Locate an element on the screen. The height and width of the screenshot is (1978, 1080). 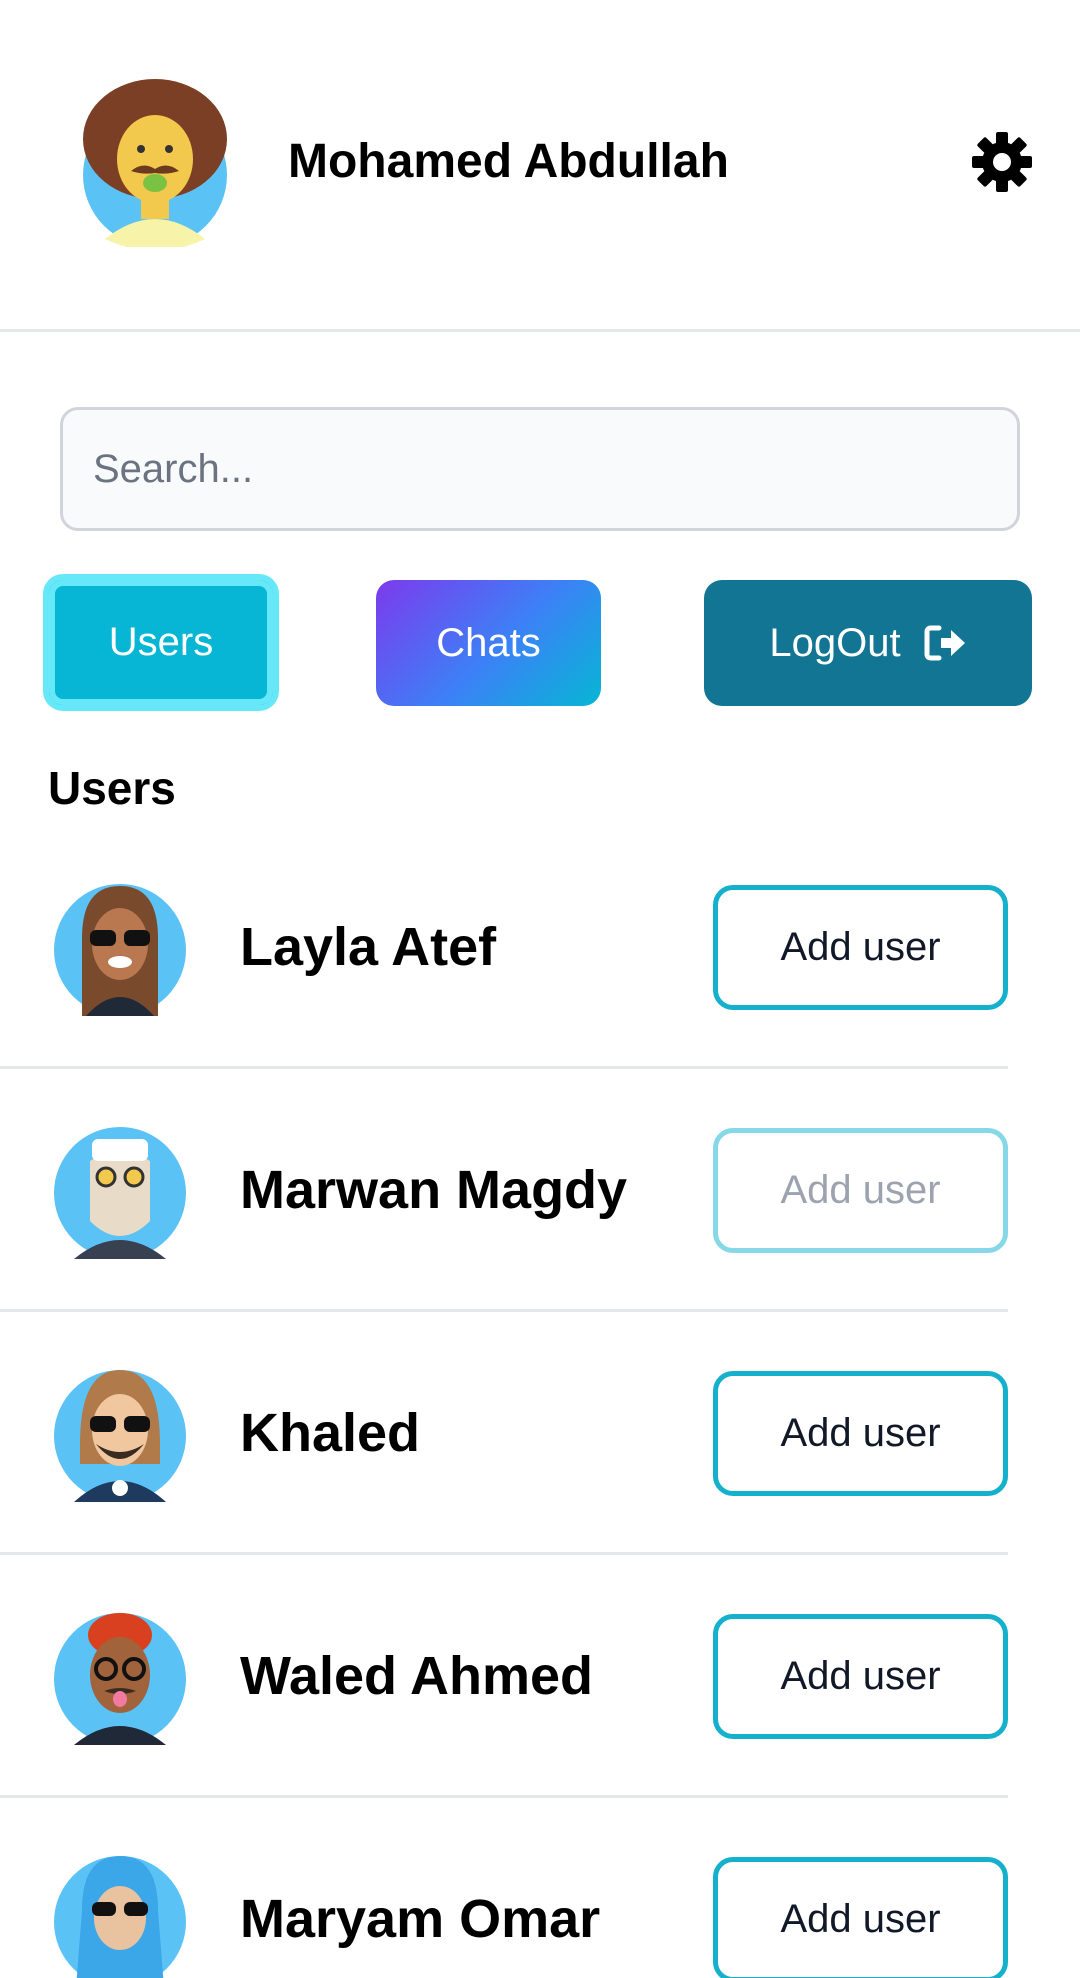
users-tab-label: Users is located at coordinates (161, 642).